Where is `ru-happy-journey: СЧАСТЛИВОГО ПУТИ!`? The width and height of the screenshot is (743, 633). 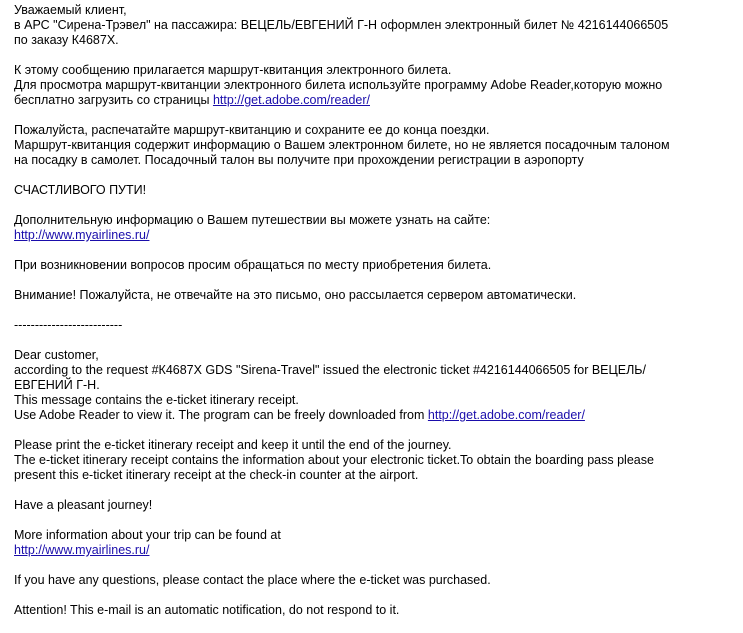 ru-happy-journey: СЧАСТЛИВОГО ПУТИ! is located at coordinates (80, 190).